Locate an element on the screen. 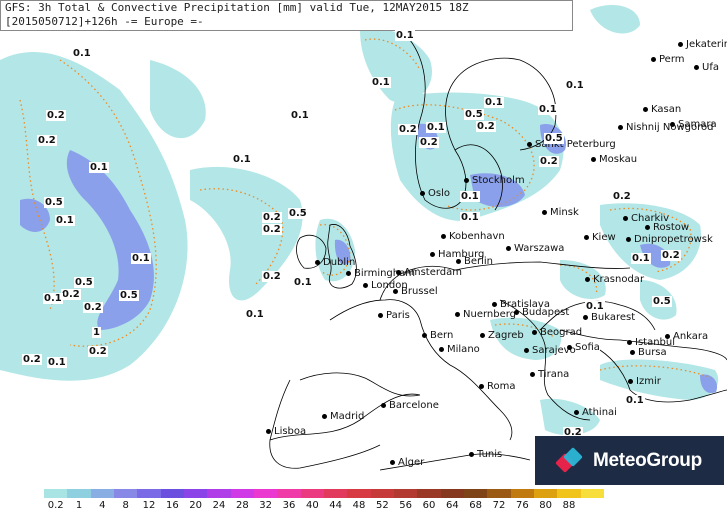 The height and width of the screenshot is (514, 727). city-name: Tunis is located at coordinates (490, 454).